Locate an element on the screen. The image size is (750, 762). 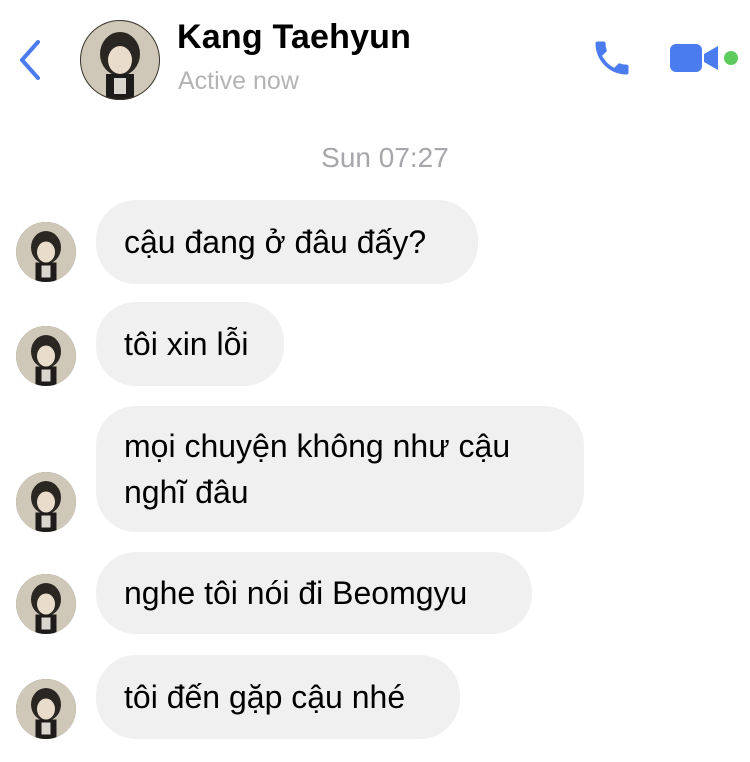
phone-icon is located at coordinates (612, 58).